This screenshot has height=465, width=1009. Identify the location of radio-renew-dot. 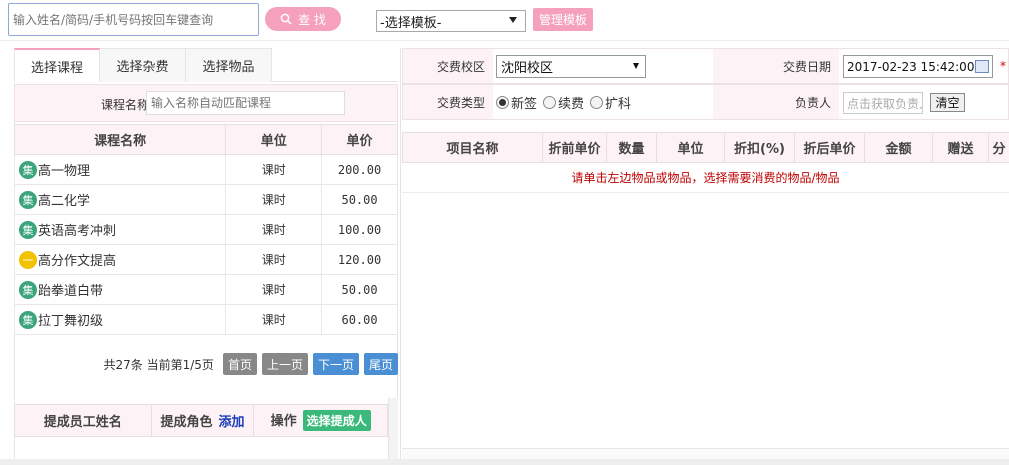
(550, 102).